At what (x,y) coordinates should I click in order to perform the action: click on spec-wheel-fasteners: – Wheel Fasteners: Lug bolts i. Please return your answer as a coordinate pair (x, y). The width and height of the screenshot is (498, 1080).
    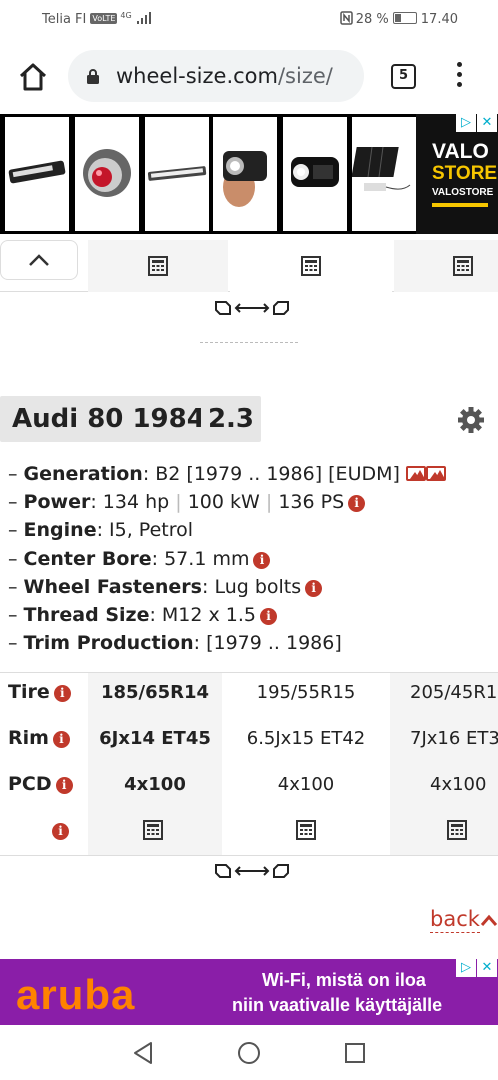
    Looking at the image, I should click on (227, 587).